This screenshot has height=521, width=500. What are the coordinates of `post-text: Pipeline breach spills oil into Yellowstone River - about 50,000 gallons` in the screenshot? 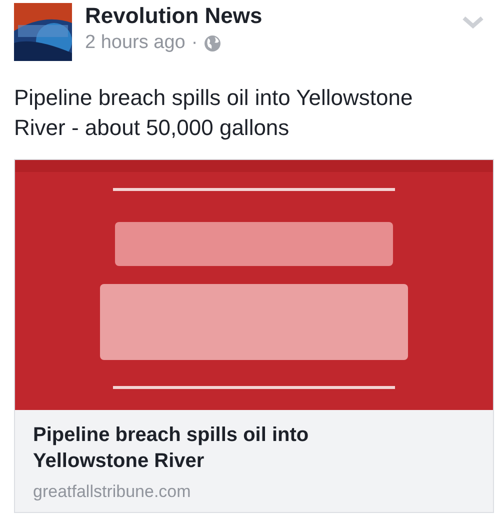 It's located at (214, 113).